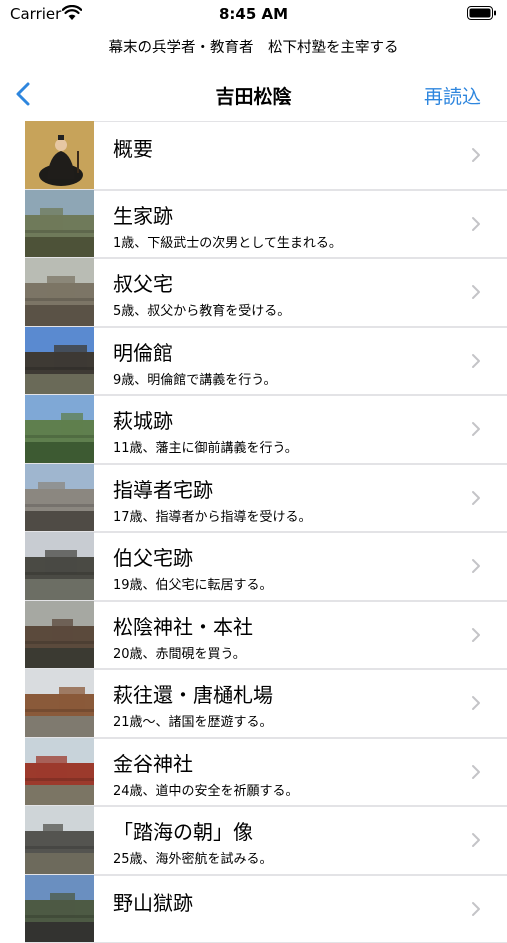 The height and width of the screenshot is (943, 507). What do you see at coordinates (179, 652) in the screenshot?
I see `list-item-description: 20歳、赤間硯を買う。` at bounding box center [179, 652].